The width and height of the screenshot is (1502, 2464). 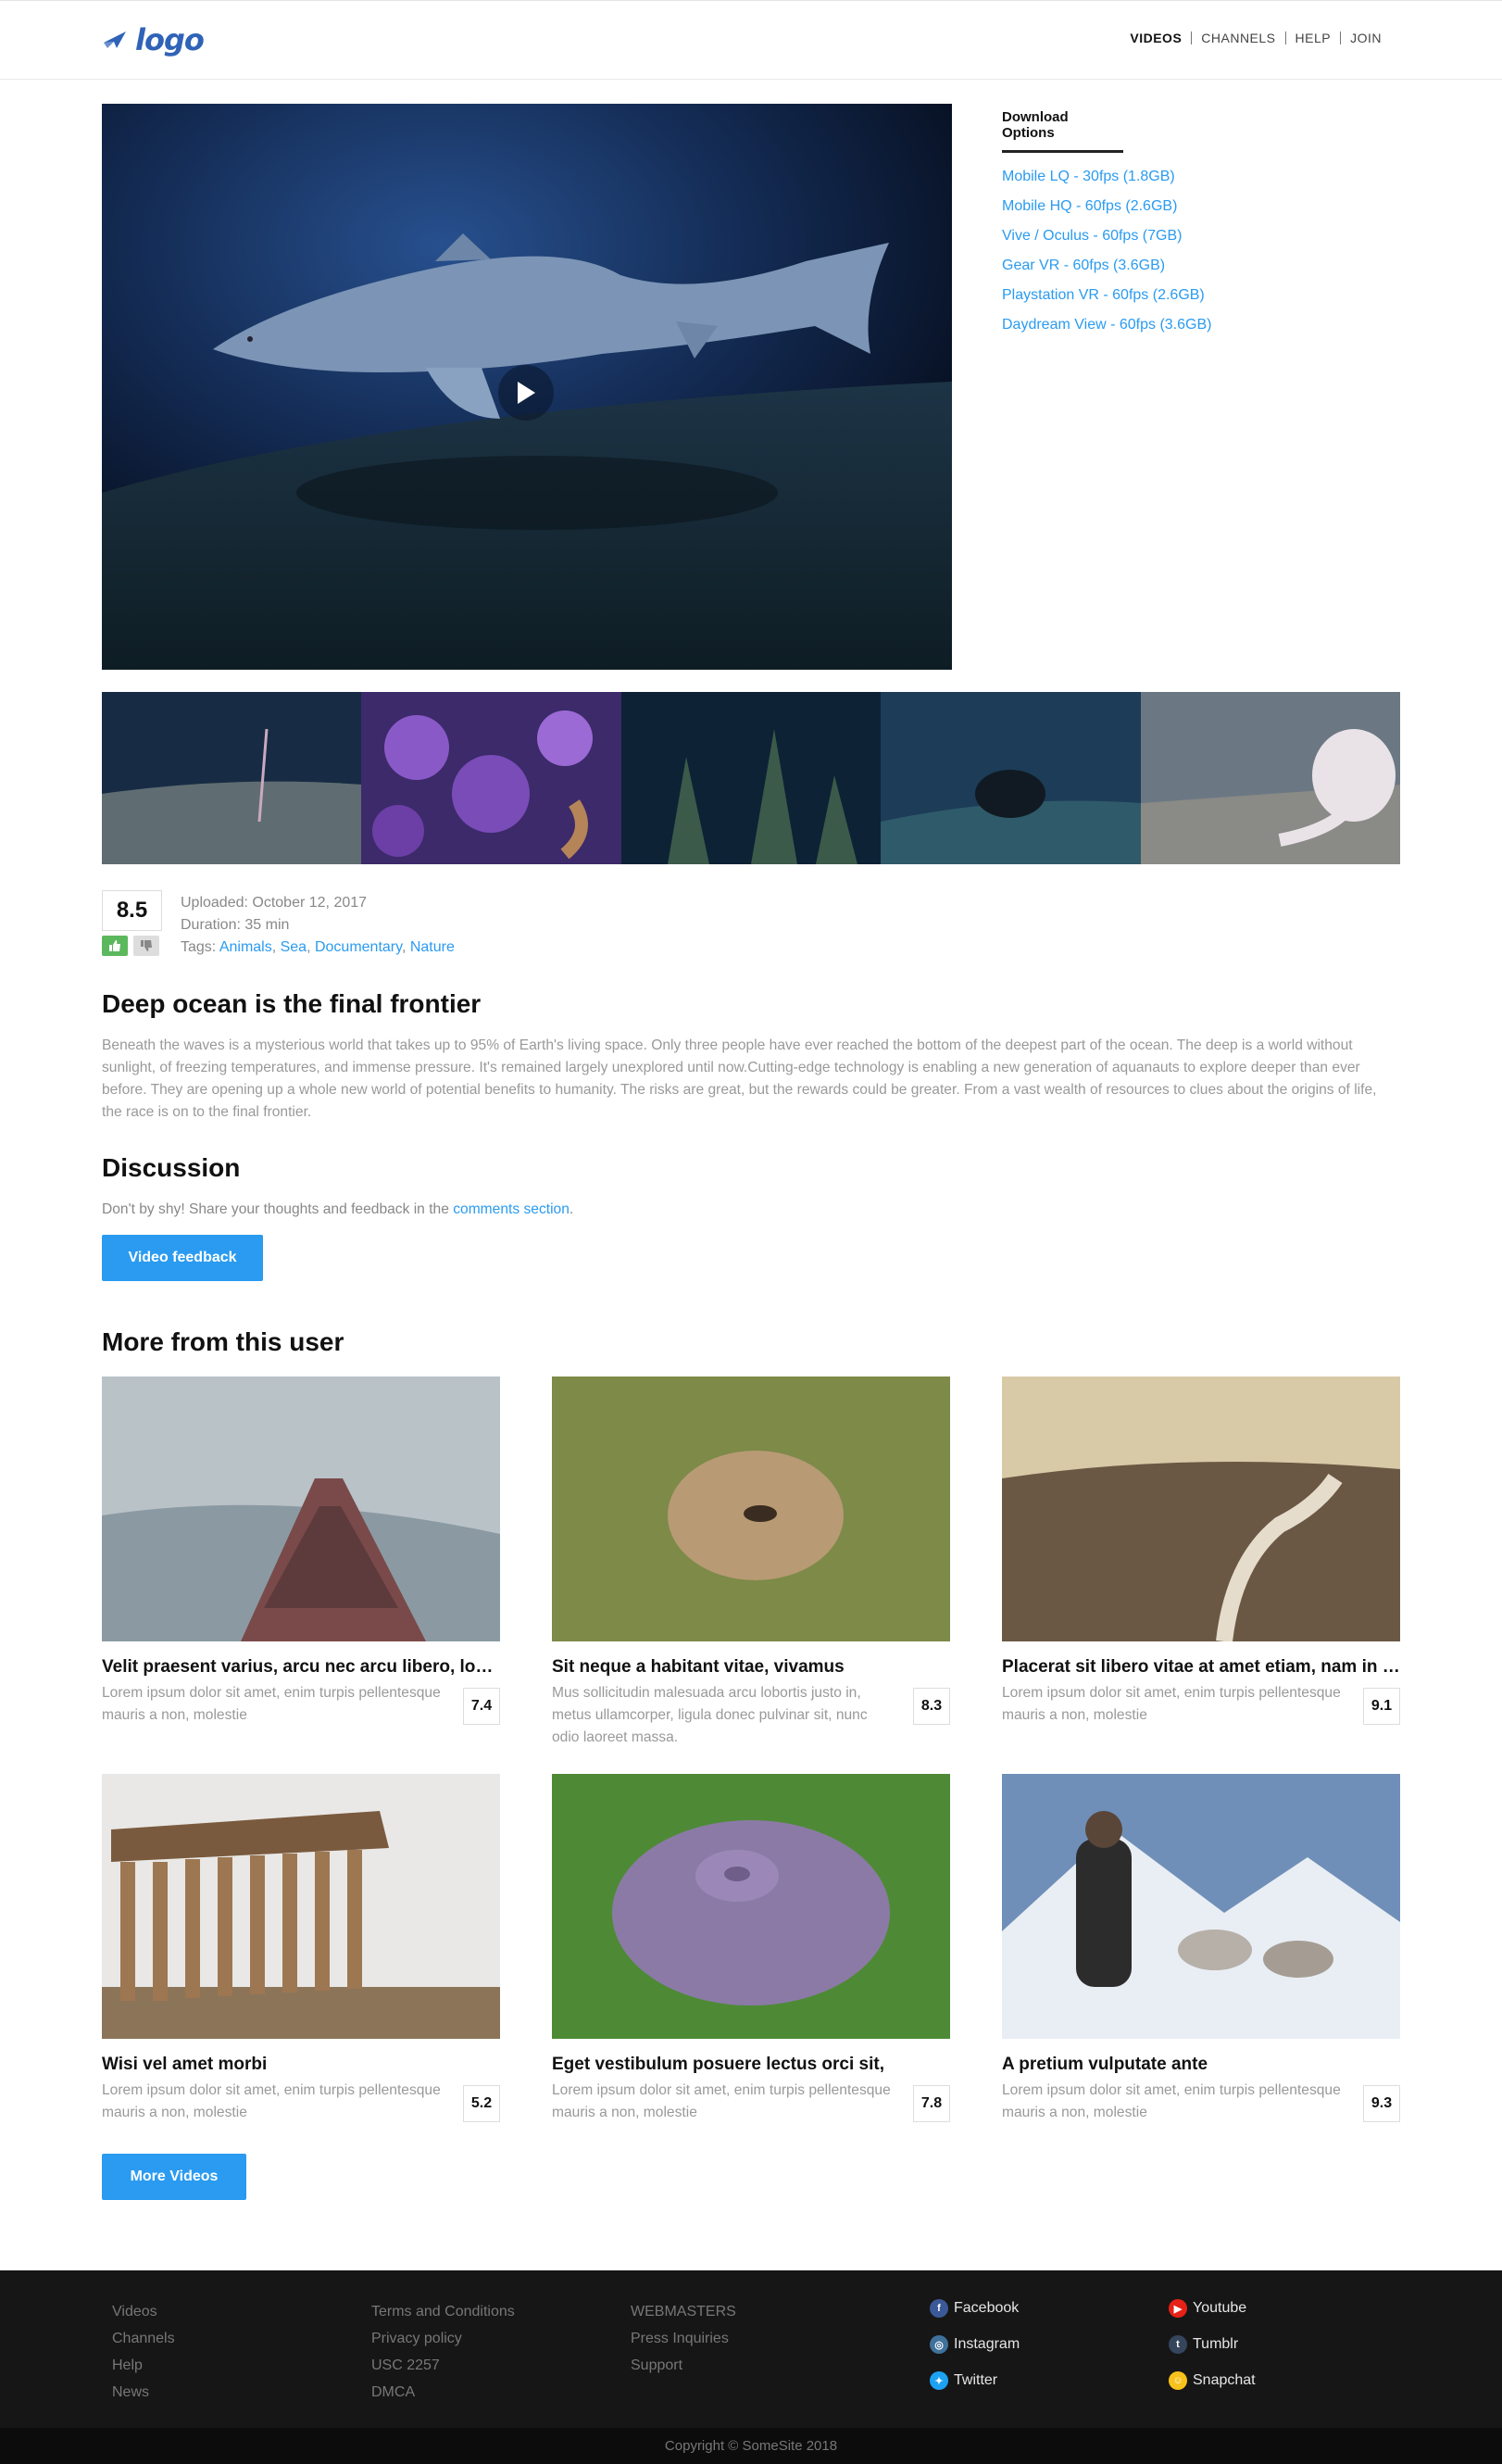 I want to click on card-score: 5.2, so click(x=481, y=2103).